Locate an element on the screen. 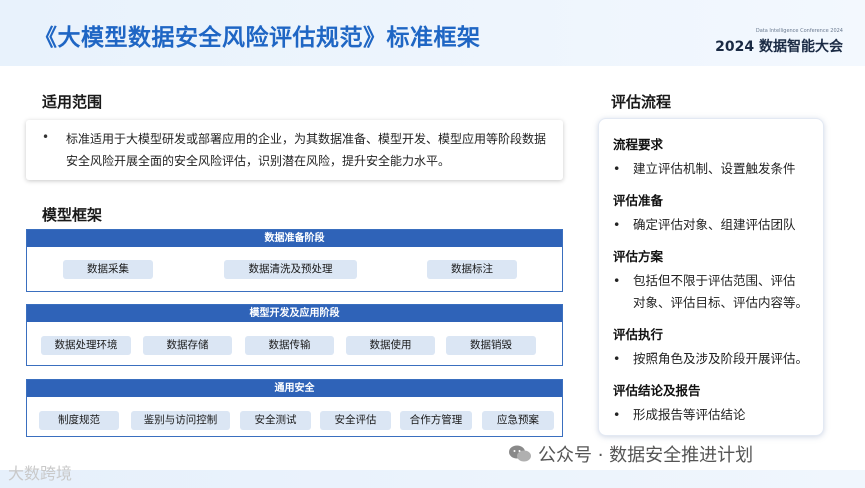 The width and height of the screenshot is (865, 488). flow-step-desc: • 确定评估对象、组建评估团队 is located at coordinates (704, 225).